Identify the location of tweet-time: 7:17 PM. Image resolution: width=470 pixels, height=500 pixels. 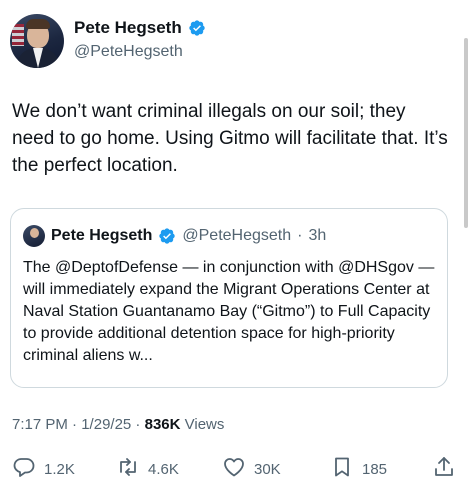
(40, 424).